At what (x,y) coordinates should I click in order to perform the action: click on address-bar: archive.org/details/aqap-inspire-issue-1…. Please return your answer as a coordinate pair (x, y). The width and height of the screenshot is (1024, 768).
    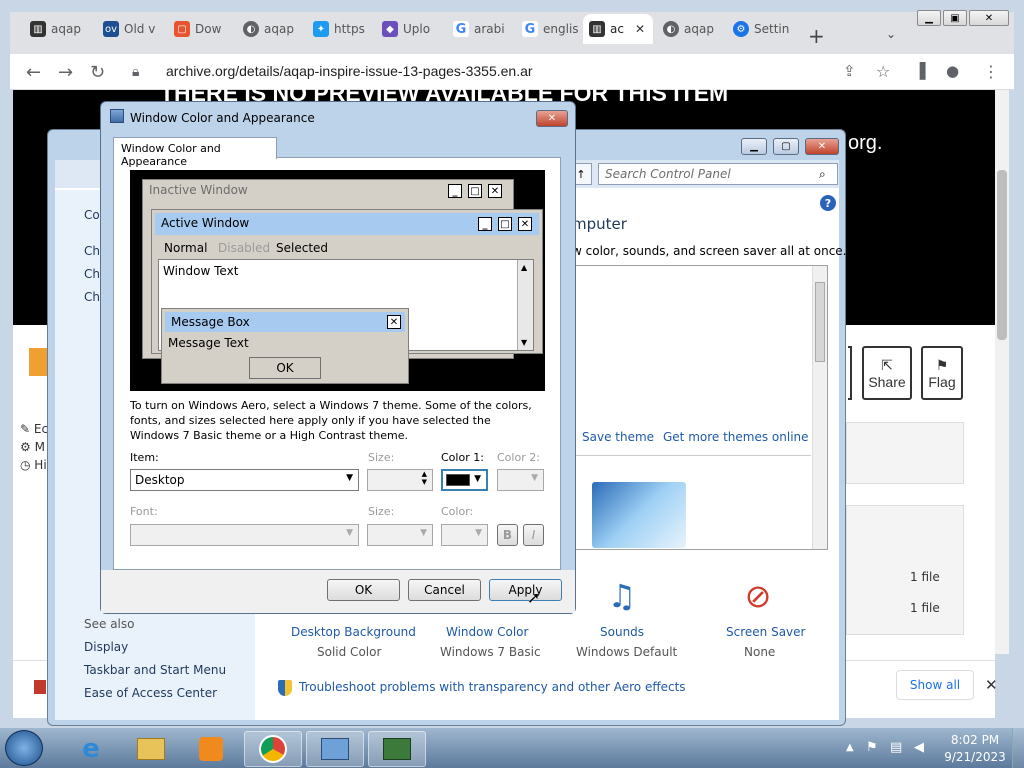
    Looking at the image, I should click on (349, 71).